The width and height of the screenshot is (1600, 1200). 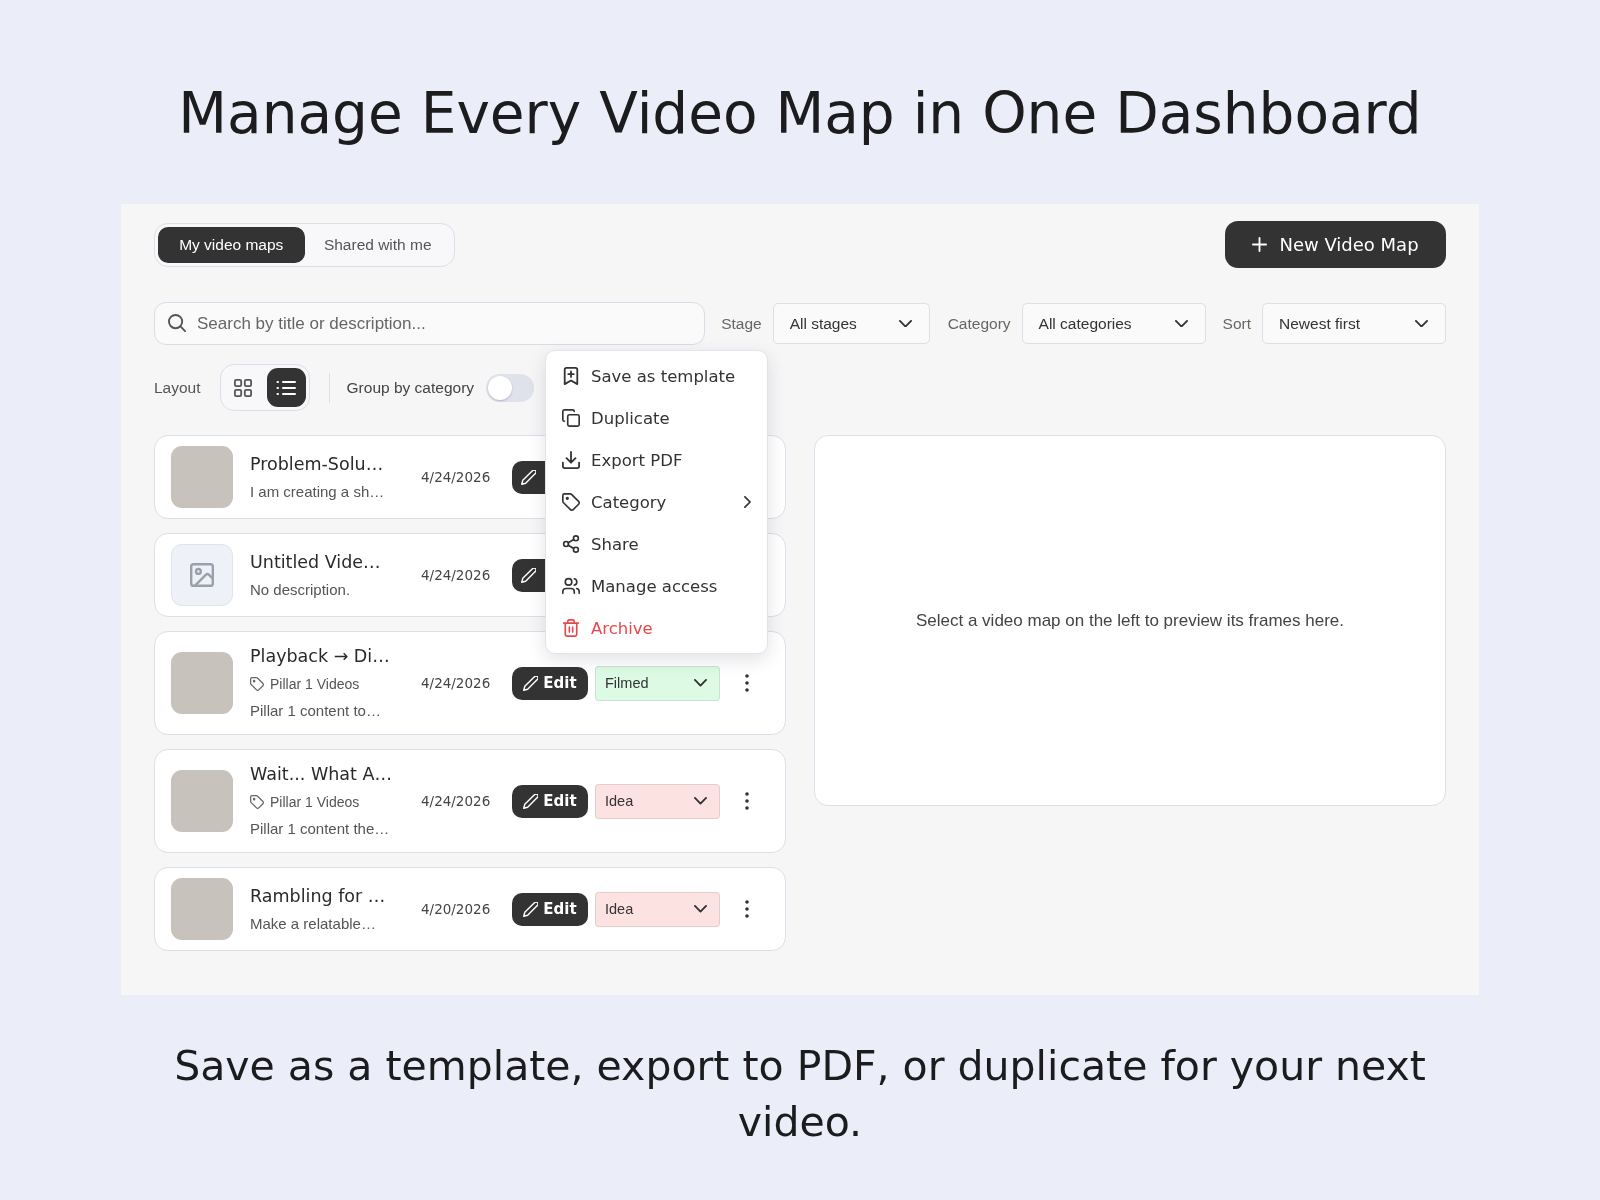 I want to click on page-headline: Manage Every Video Map in One Dashboard, so click(x=800, y=114).